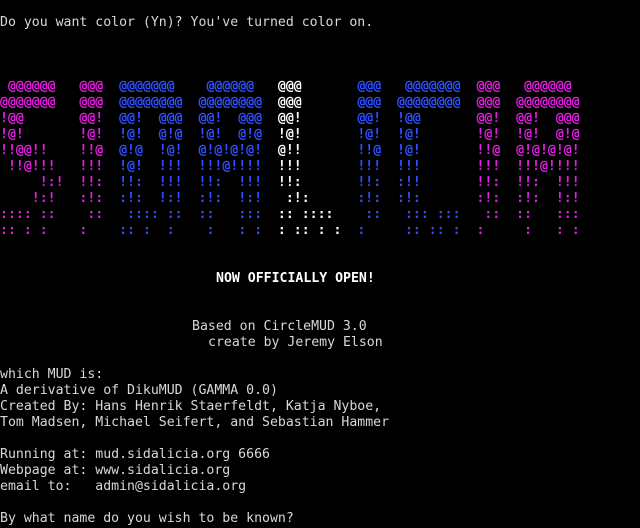 This screenshot has width=640, height=528. What do you see at coordinates (147, 519) in the screenshot?
I see `login-prompt-text: By what name do you wish to be known?` at bounding box center [147, 519].